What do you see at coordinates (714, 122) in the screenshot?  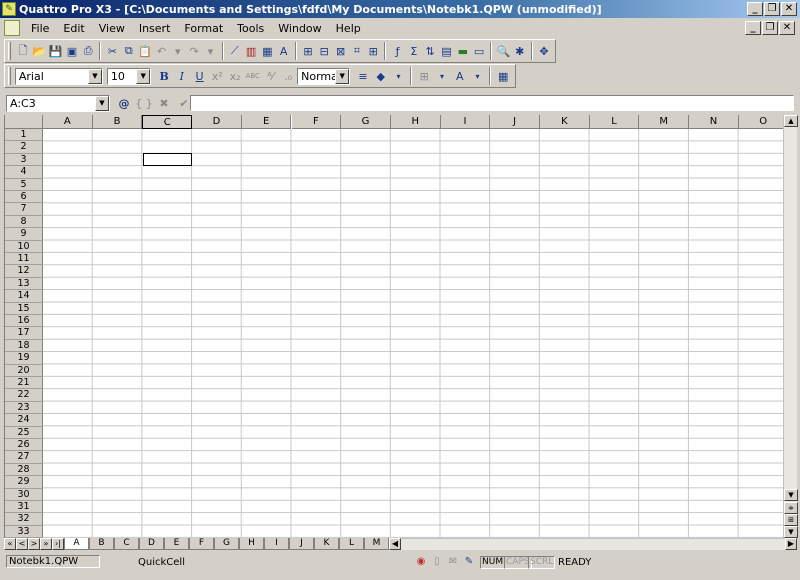 I see `column-header-n: N` at bounding box center [714, 122].